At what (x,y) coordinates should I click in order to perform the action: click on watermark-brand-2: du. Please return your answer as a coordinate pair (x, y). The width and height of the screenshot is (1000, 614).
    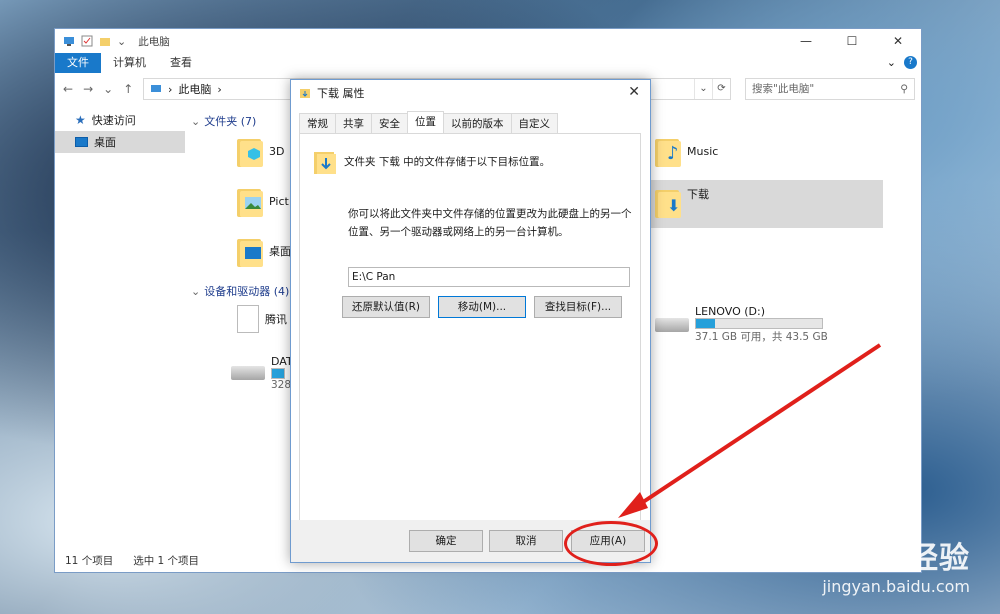
    Looking at the image, I should click on (885, 558).